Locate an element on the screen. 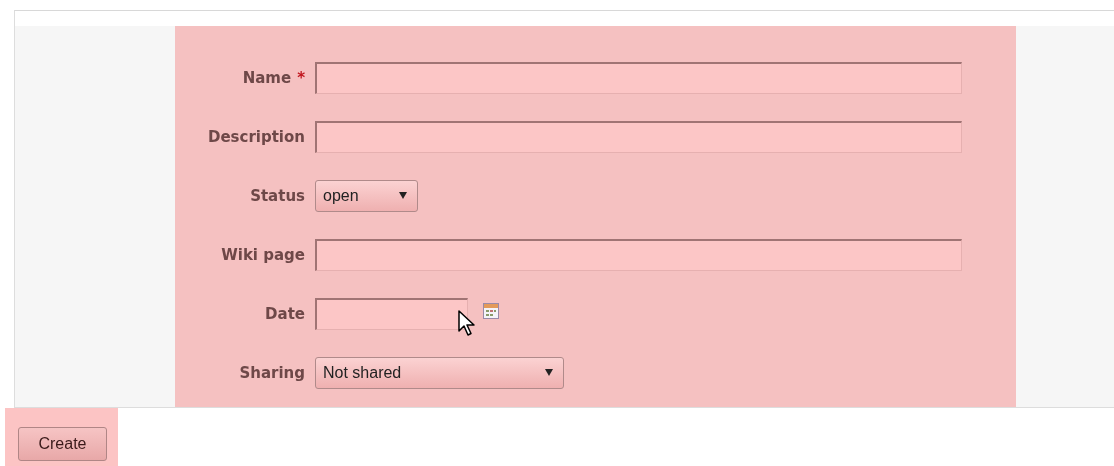 Image resolution: width=1114 pixels, height=466 pixels. field-label: Sharing is located at coordinates (272, 372).